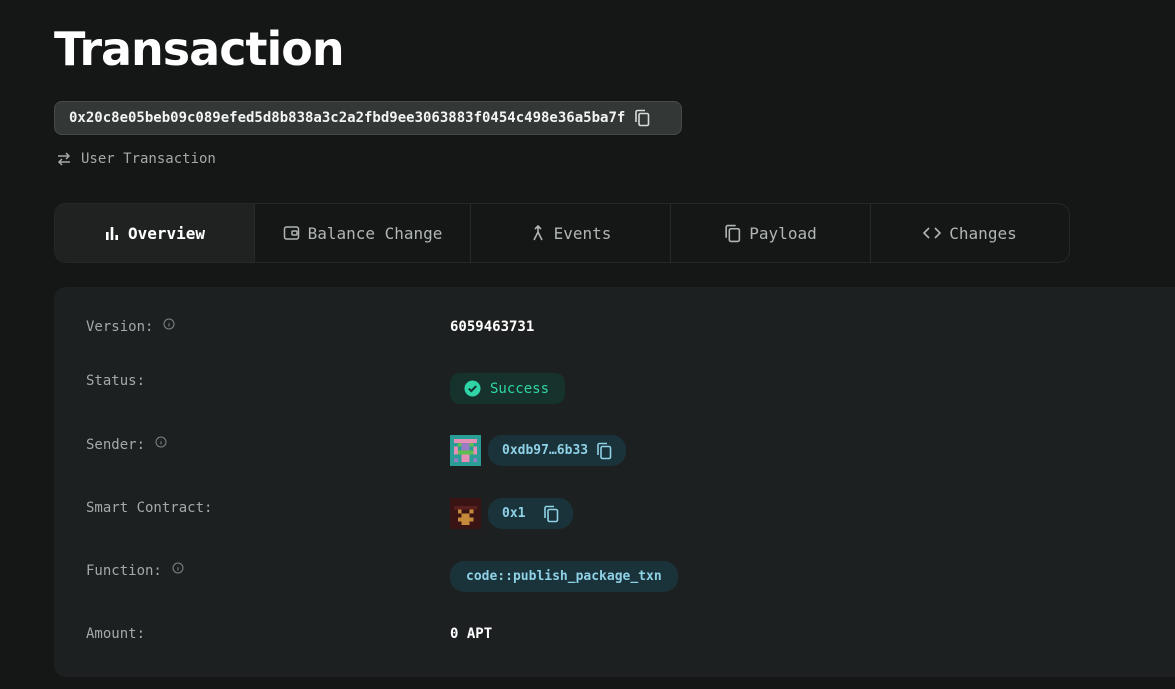 The width and height of the screenshot is (1175, 689). Describe the element at coordinates (112, 233) in the screenshot. I see `bar-chart-icon` at that location.